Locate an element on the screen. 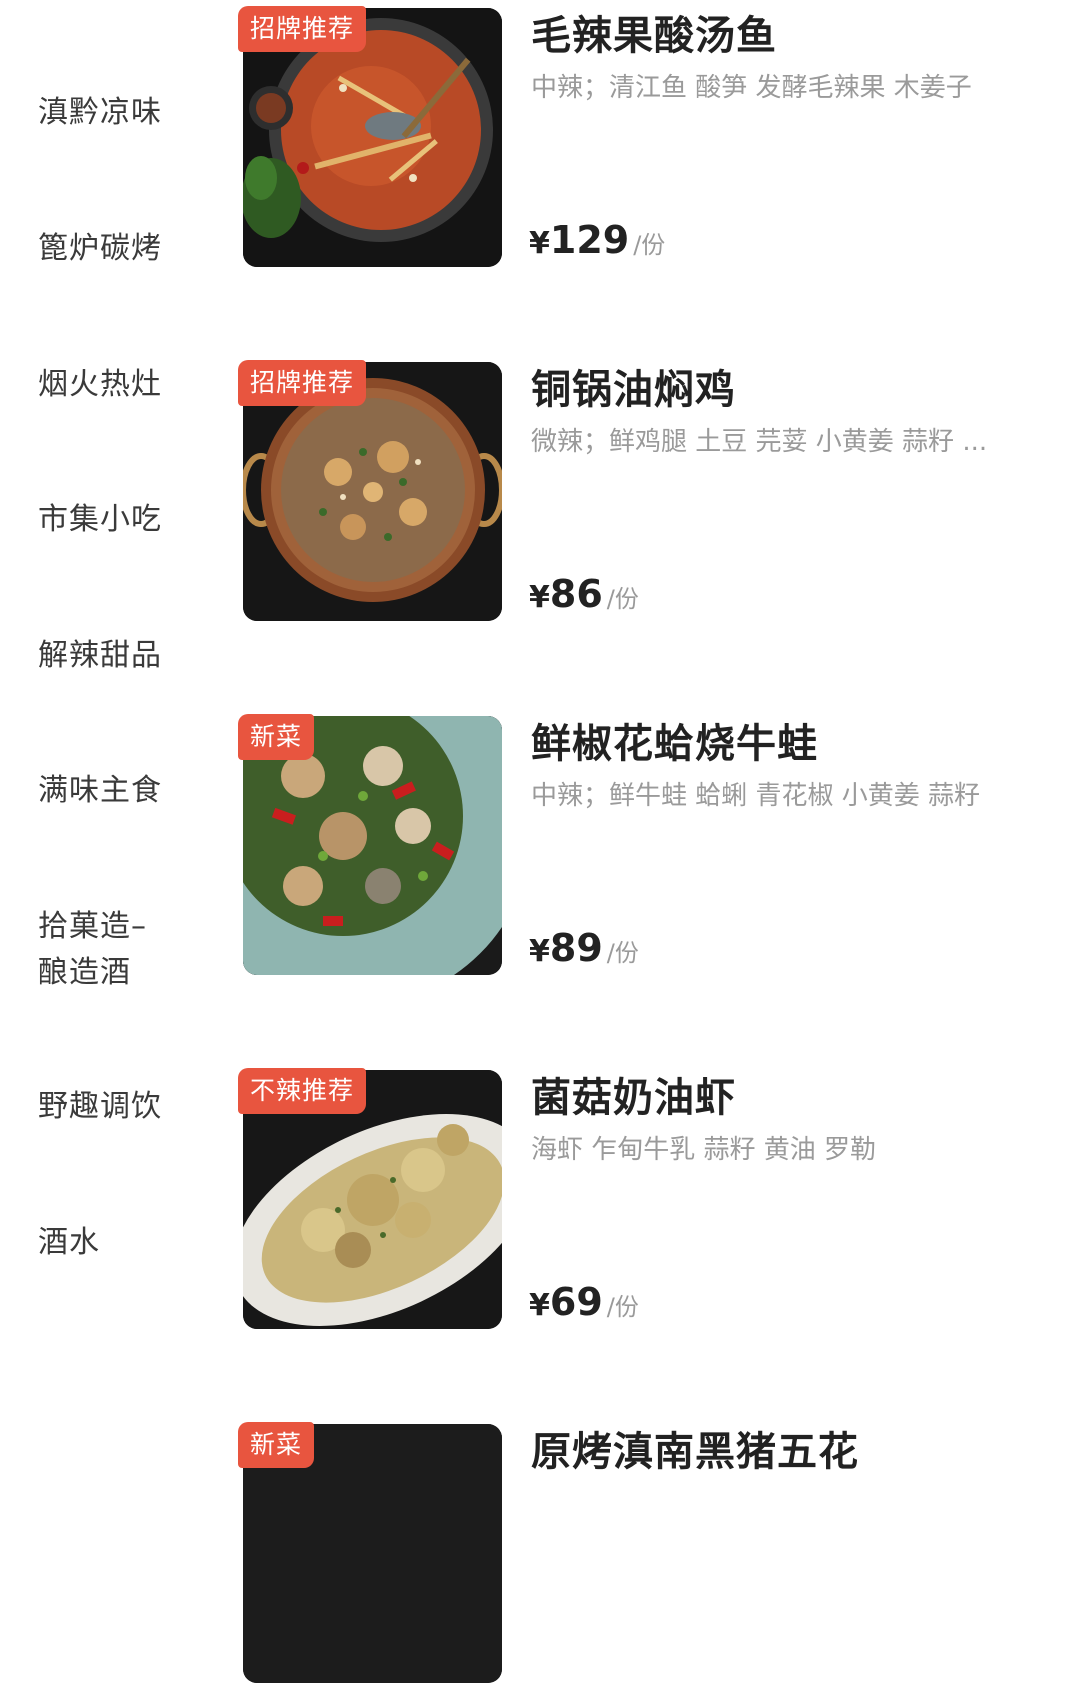 The image size is (1080, 1684). no-spicy-badge: 不辣推荐 is located at coordinates (302, 1091).